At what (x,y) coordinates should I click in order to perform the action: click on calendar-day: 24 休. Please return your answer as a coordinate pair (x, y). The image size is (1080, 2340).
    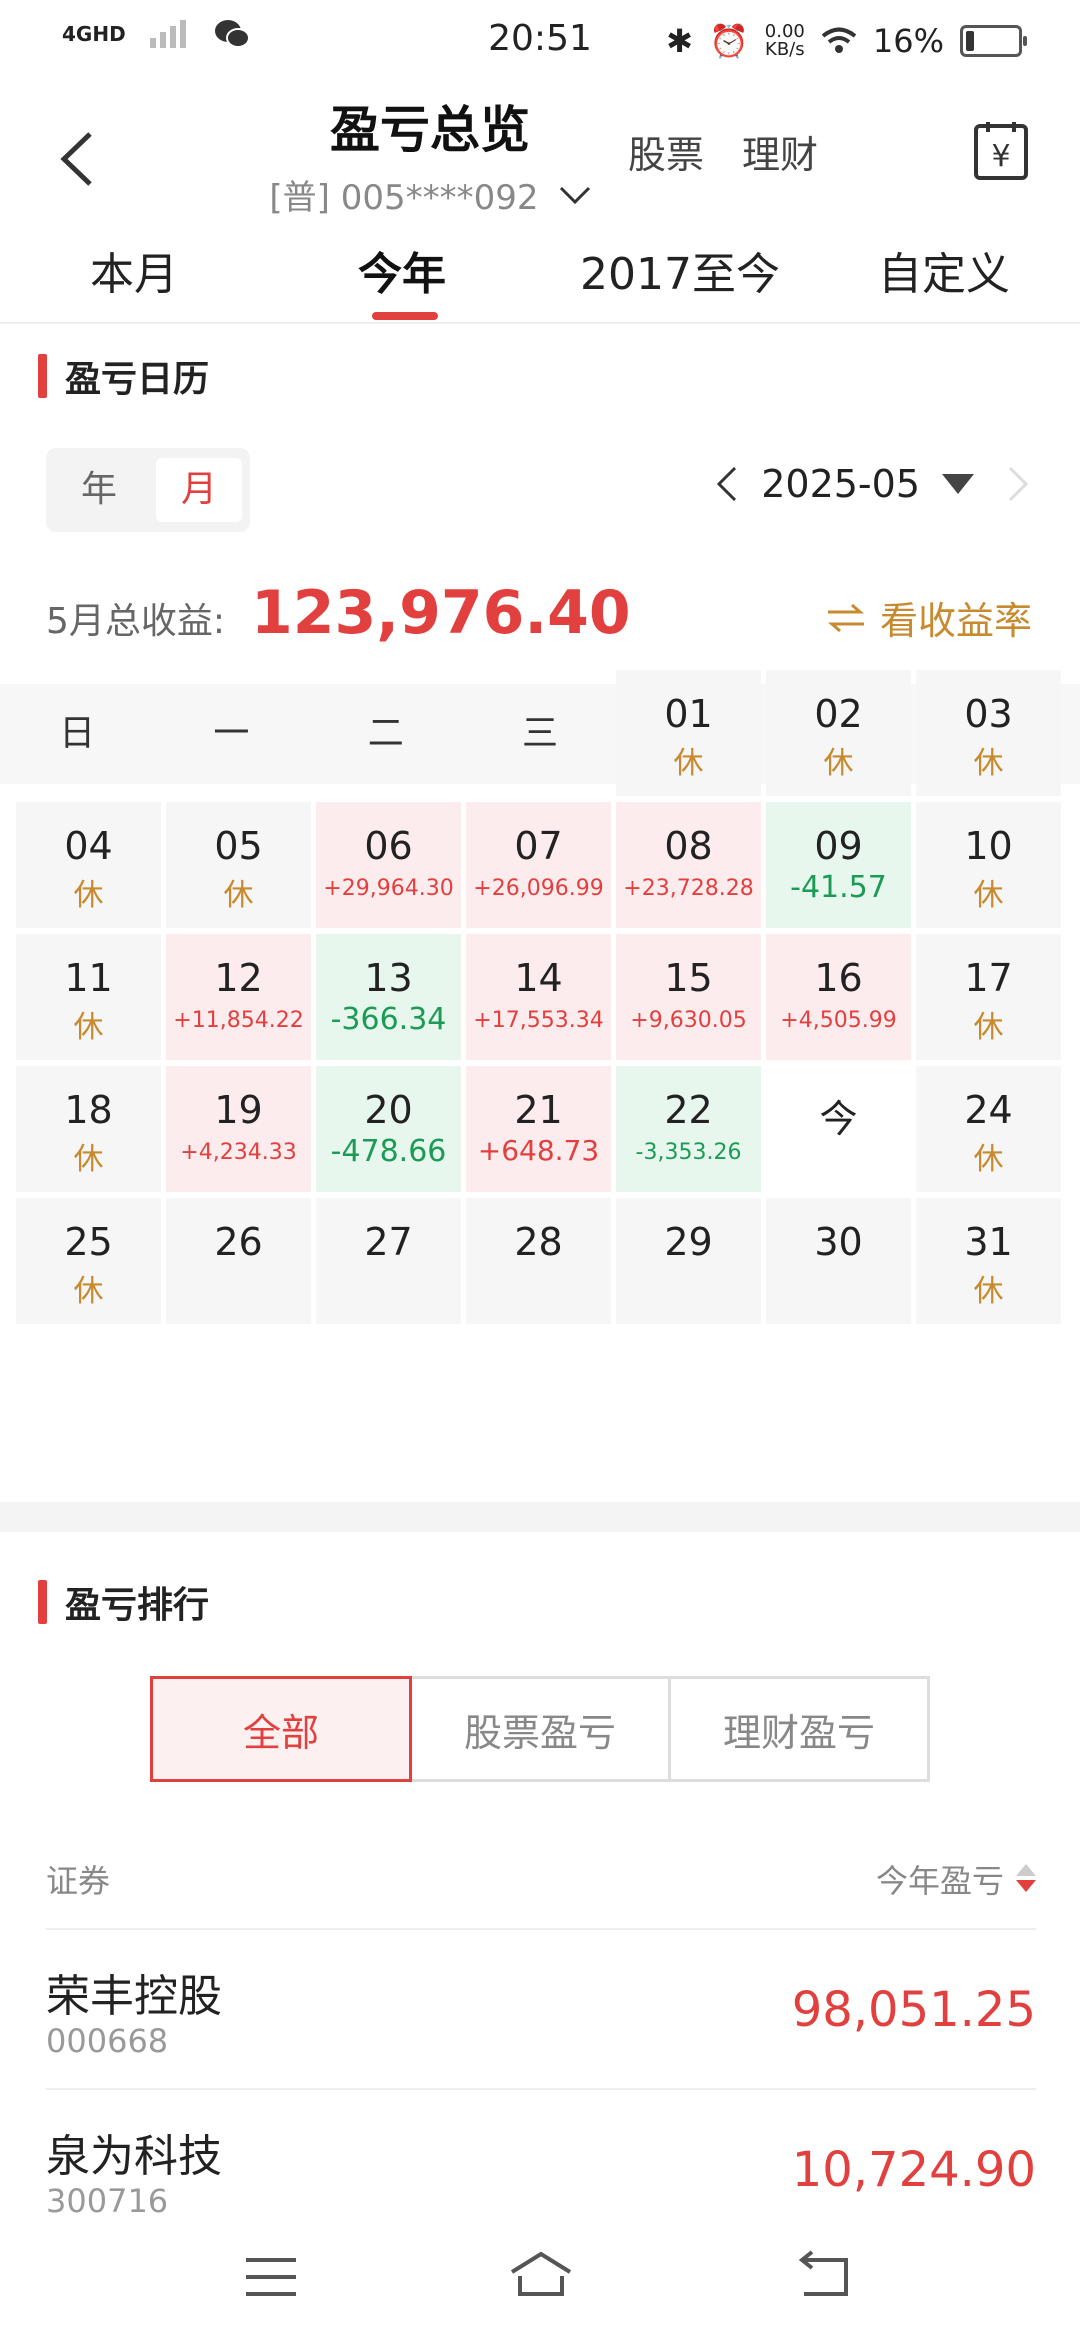
    Looking at the image, I should click on (988, 1129).